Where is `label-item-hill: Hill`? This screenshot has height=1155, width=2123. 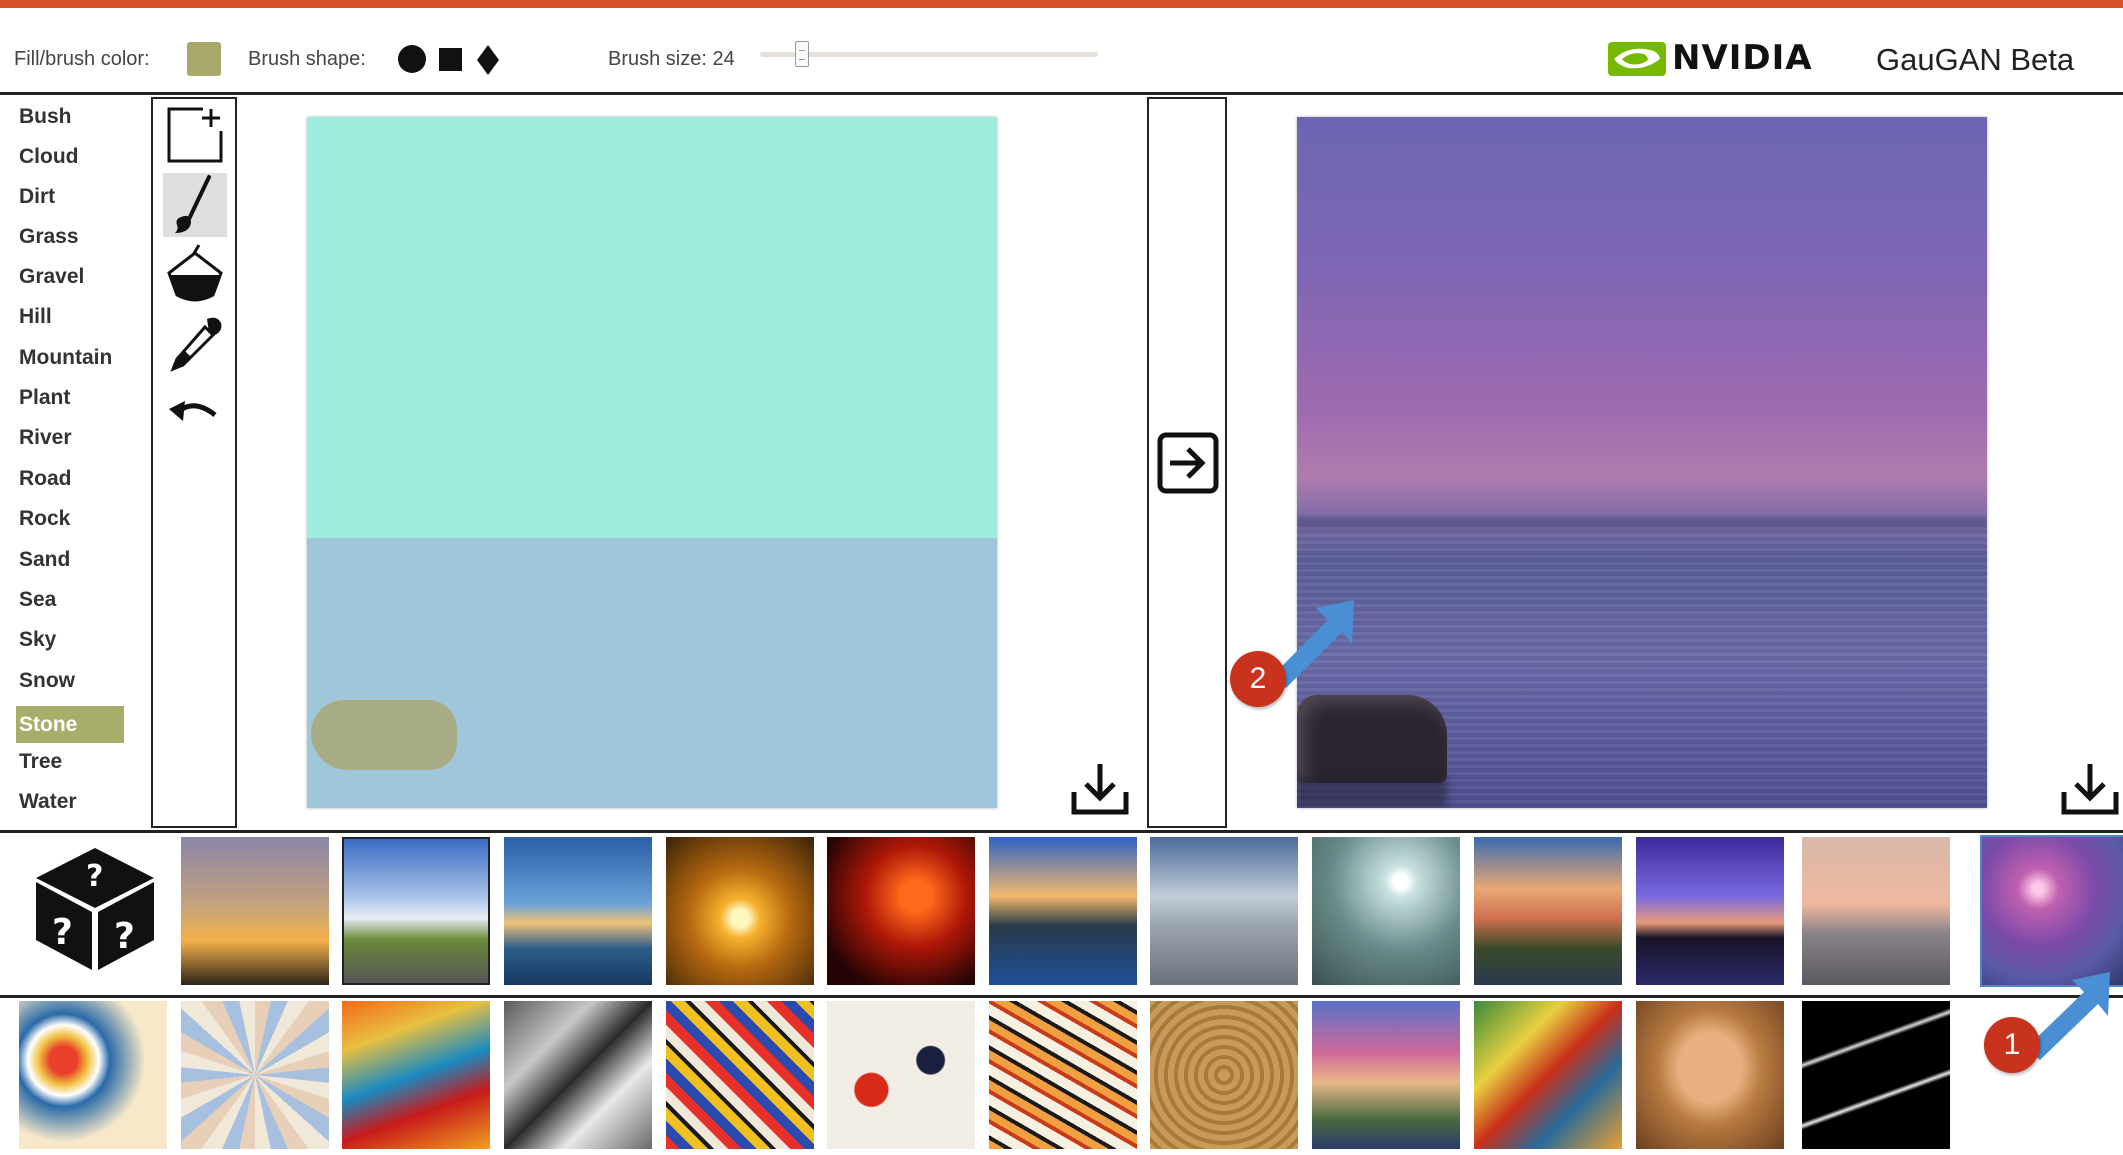 label-item-hill: Hill is located at coordinates (70, 316).